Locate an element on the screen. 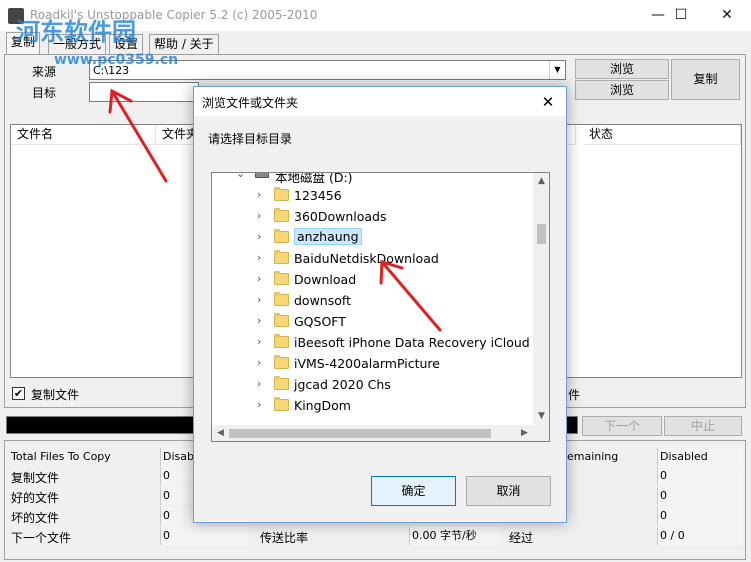 The width and height of the screenshot is (751, 562). source-combobox: C:\123 ▼ is located at coordinates (327, 70).